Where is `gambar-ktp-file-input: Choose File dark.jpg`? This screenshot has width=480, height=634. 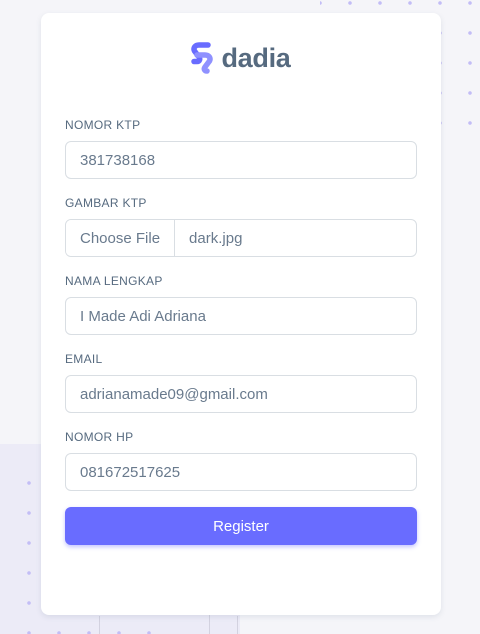 gambar-ktp-file-input: Choose File dark.jpg is located at coordinates (241, 238).